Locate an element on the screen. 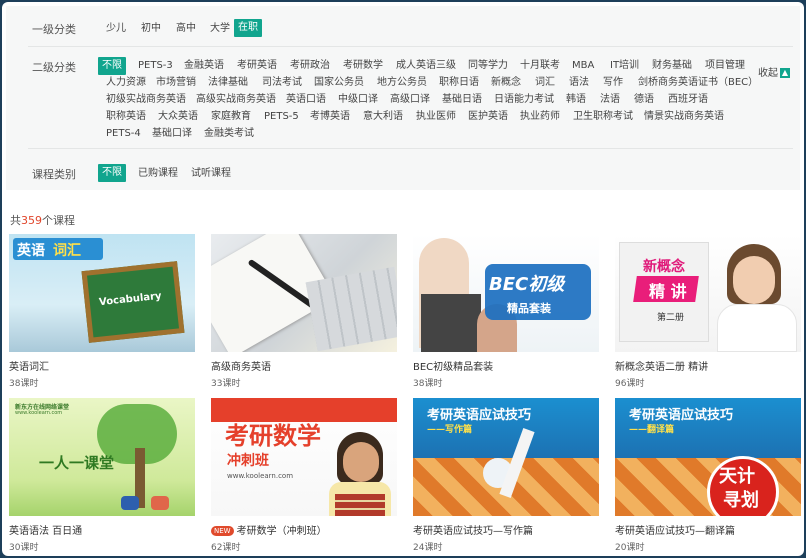 This screenshot has height=558, width=806. level2-option: 家庭教育 is located at coordinates (231, 117).